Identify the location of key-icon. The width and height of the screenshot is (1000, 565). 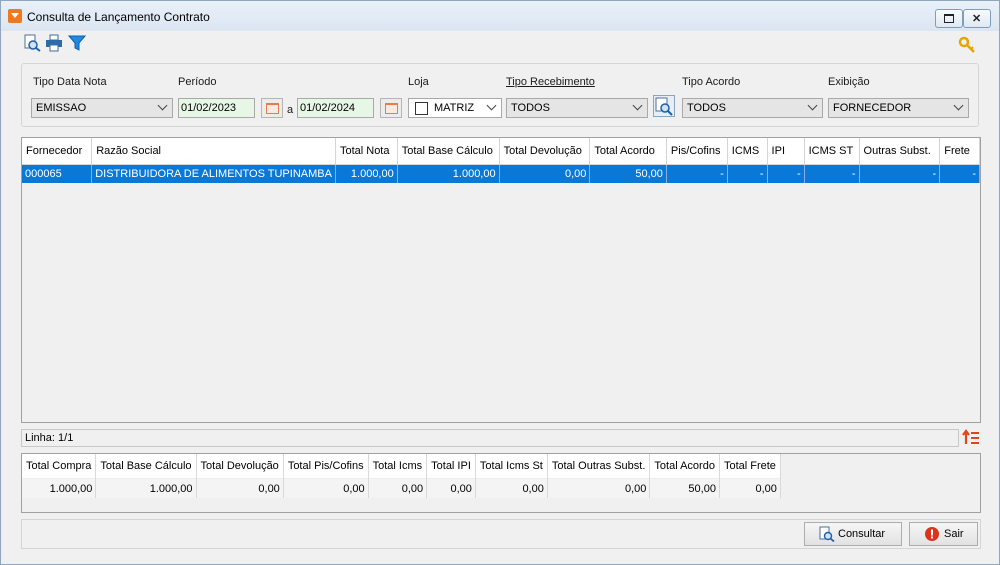
(967, 45).